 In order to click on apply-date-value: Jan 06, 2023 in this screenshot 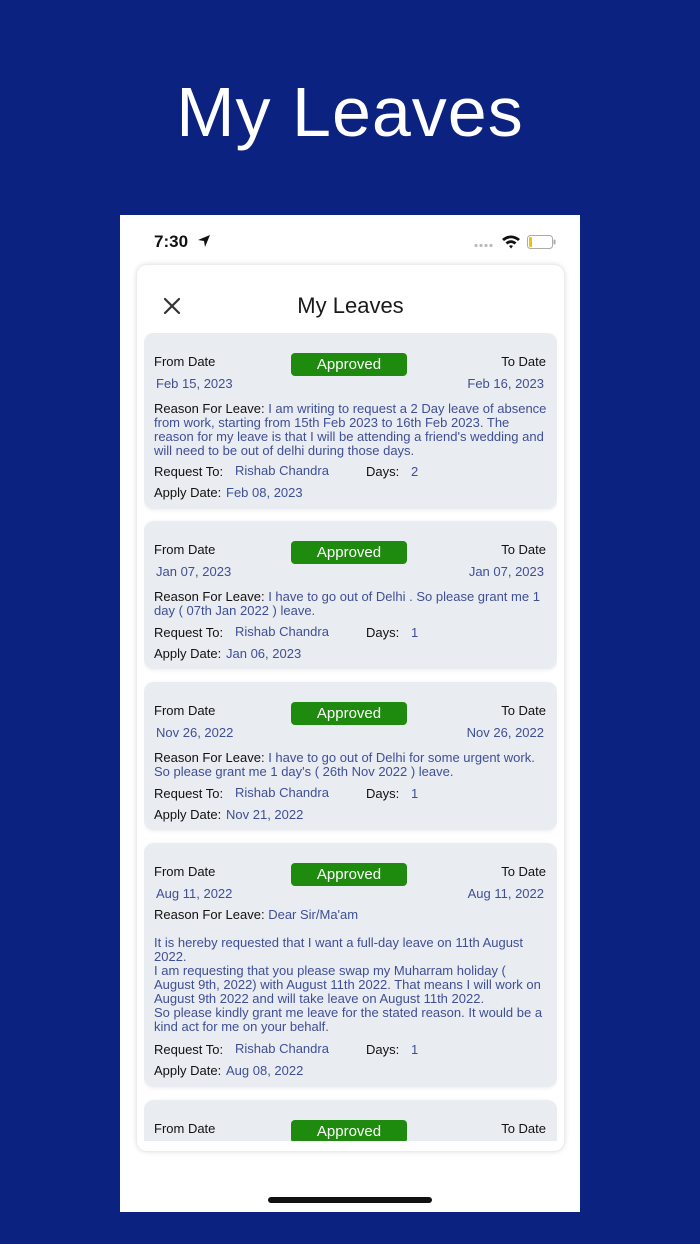, I will do `click(264, 653)`.